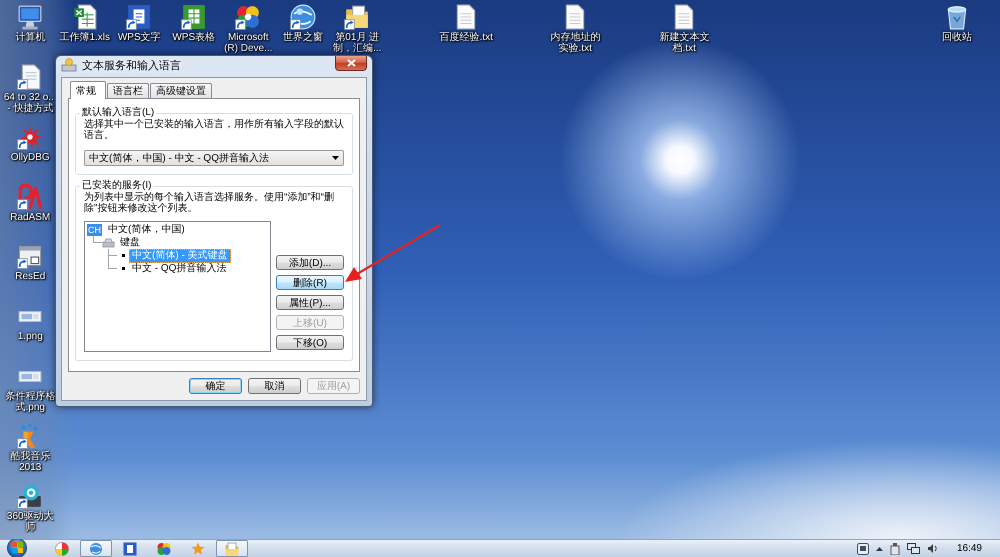 This screenshot has width=1000, height=557. I want to click on dialog-button: 下移(O), so click(310, 342).